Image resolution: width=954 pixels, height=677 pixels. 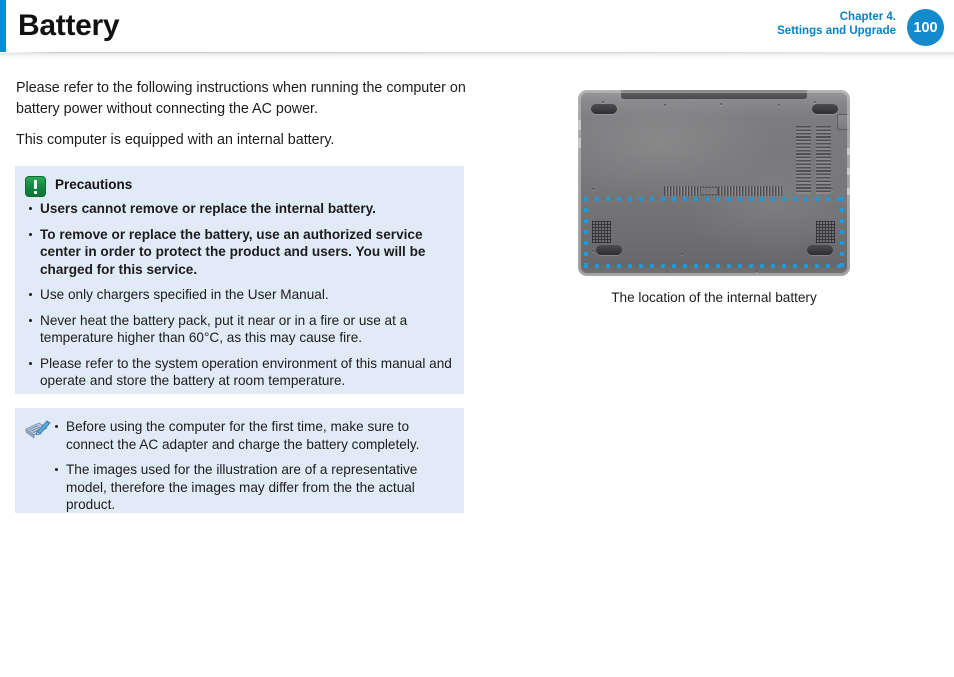 I want to click on chapter-label: Chapter 4. Settings and Upgrade, so click(x=836, y=24).